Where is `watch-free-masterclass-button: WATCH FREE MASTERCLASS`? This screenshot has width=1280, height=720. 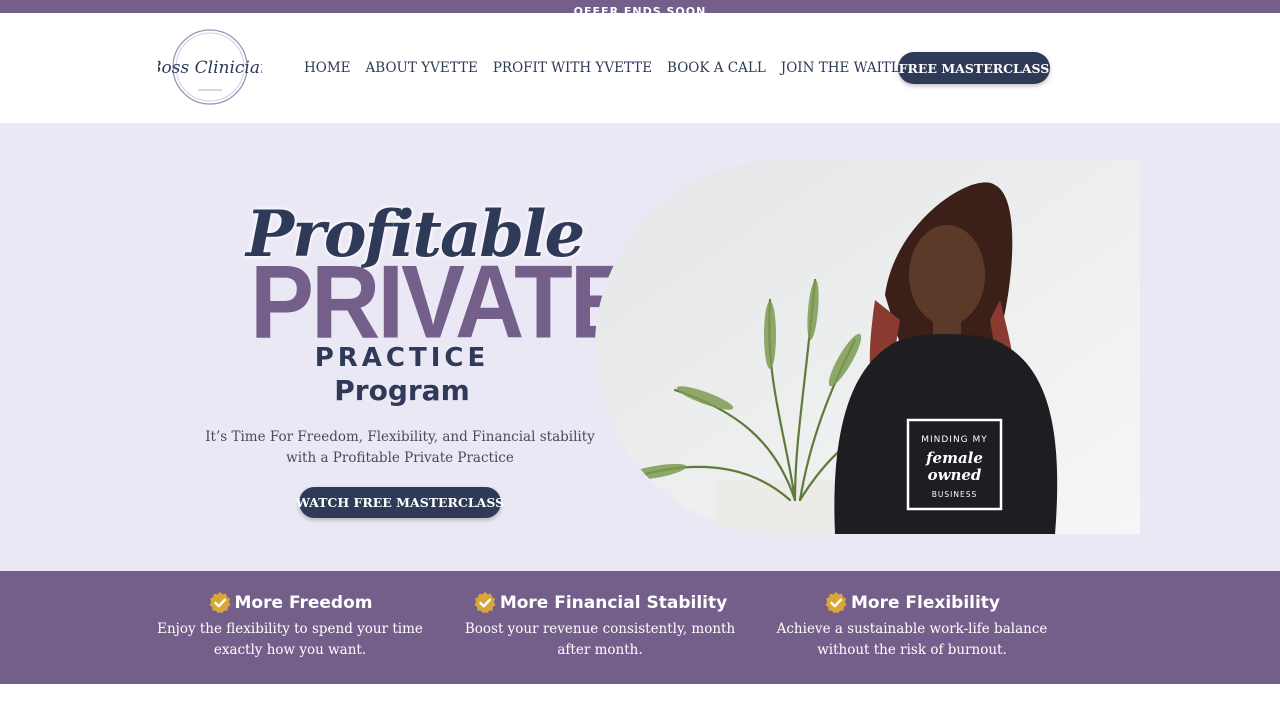 watch-free-masterclass-button: WATCH FREE MASTERCLASS is located at coordinates (400, 502).